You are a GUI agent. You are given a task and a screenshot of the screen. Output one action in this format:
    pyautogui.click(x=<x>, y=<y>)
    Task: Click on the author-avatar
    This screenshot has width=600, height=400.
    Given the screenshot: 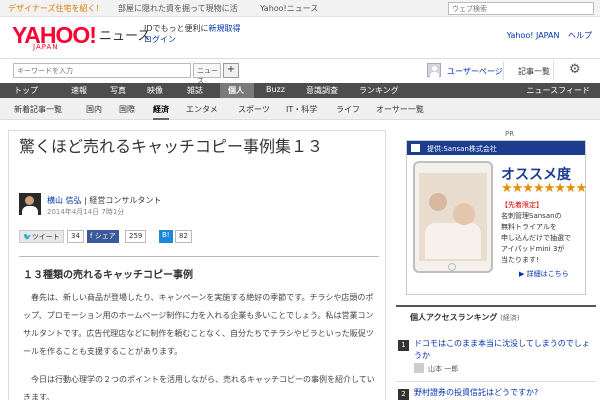 What is the action you would take?
    pyautogui.click(x=30, y=204)
    